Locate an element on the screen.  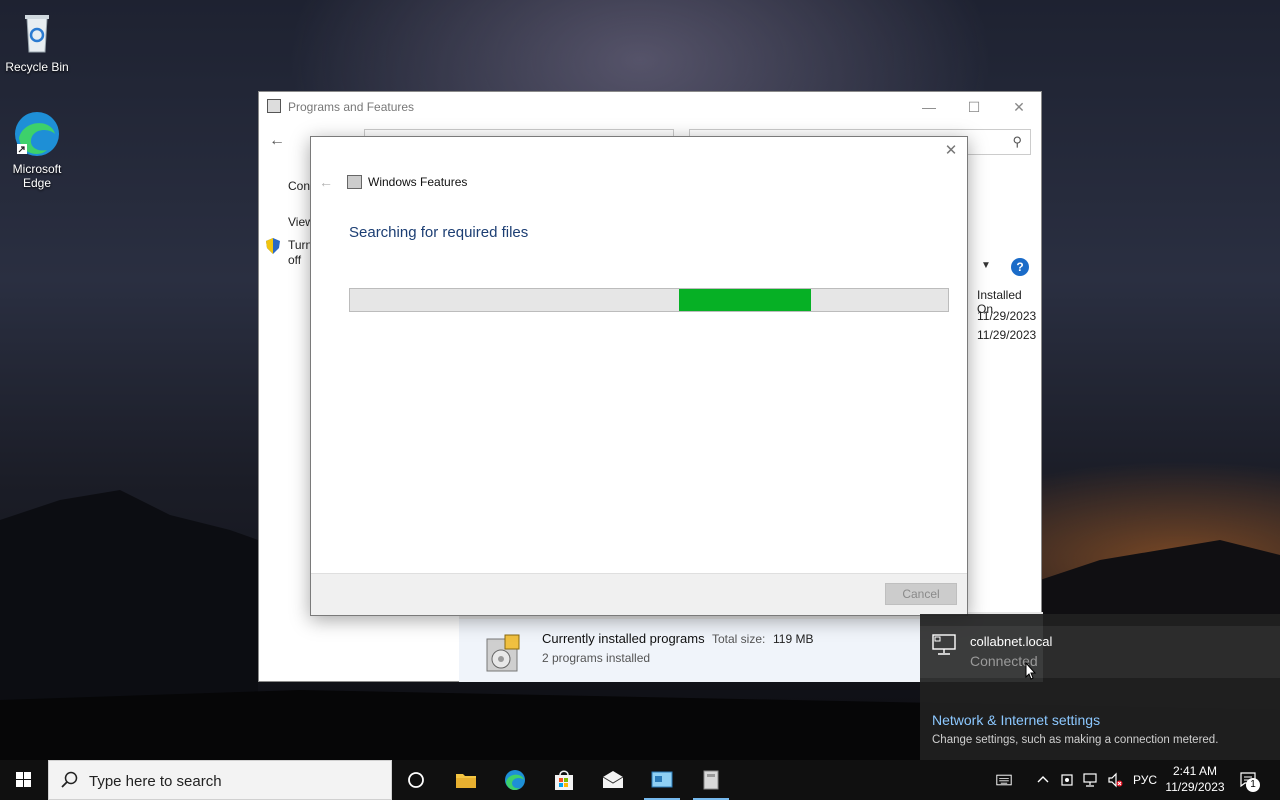
desktop-icon-microsoft-edge: Microsoft Edge is located at coordinates (37, 150).